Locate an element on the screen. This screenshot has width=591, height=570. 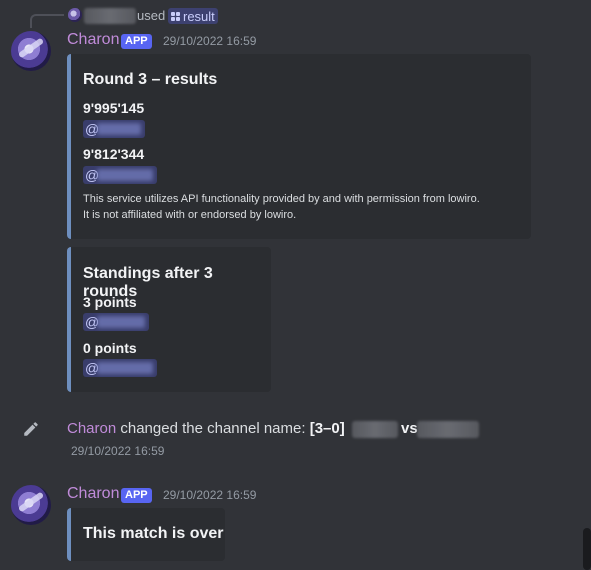
command-user-avatar is located at coordinates (75, 15).